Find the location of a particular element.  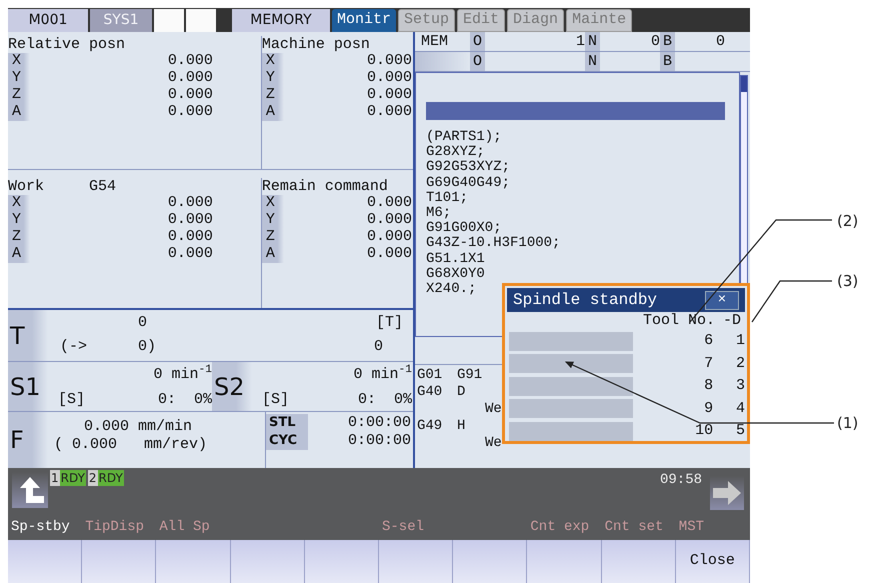

tool-number-cell-text: 6 is located at coordinates (708, 341).